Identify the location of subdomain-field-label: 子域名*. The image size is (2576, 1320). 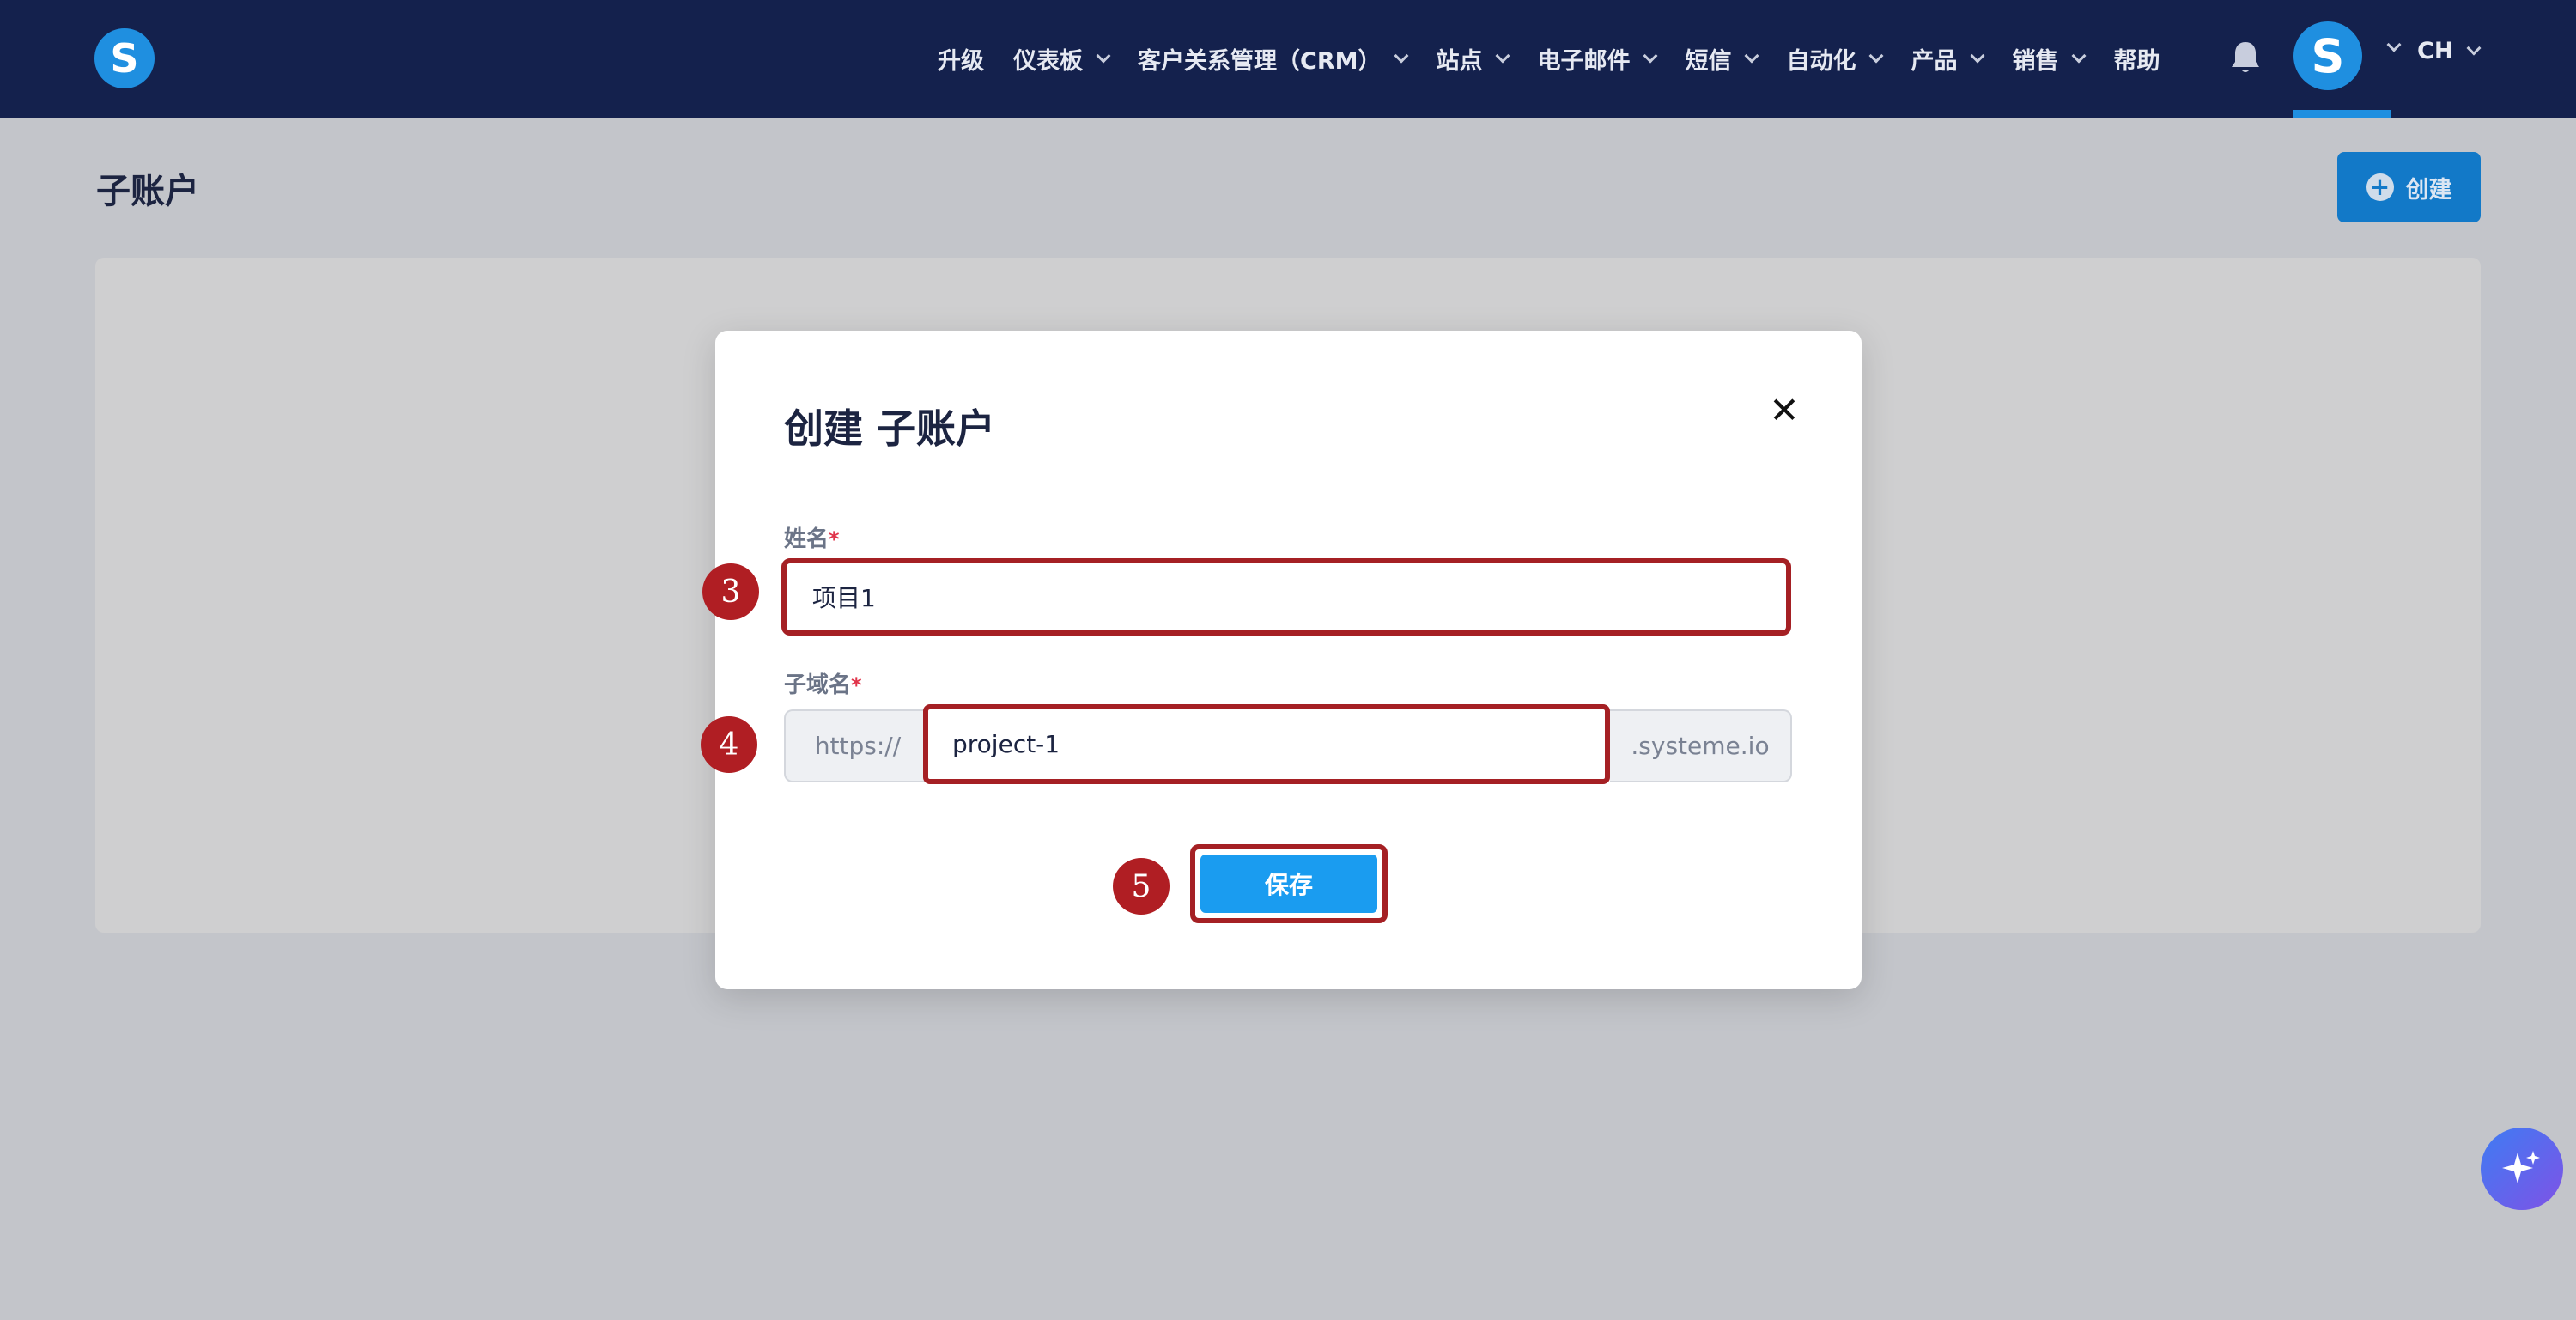
(823, 683).